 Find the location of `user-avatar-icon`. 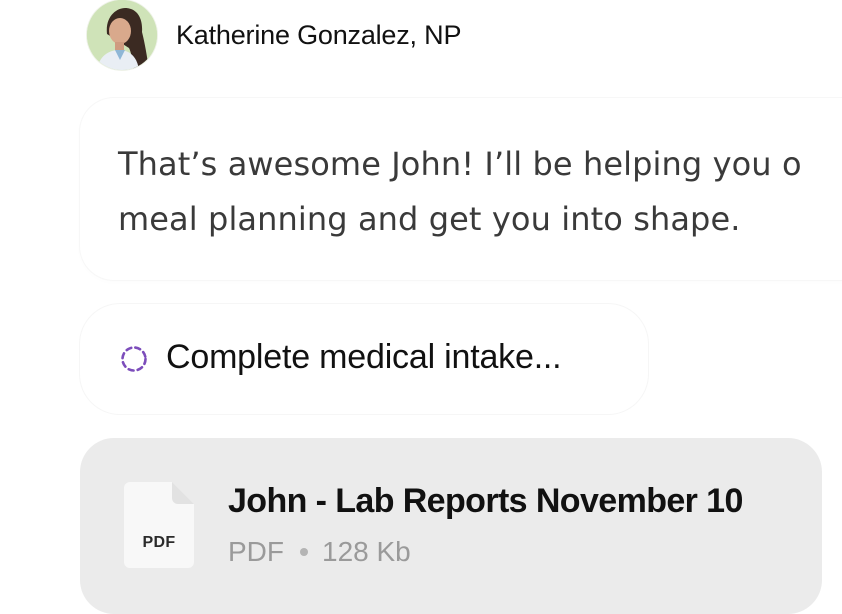

user-avatar-icon is located at coordinates (122, 35).